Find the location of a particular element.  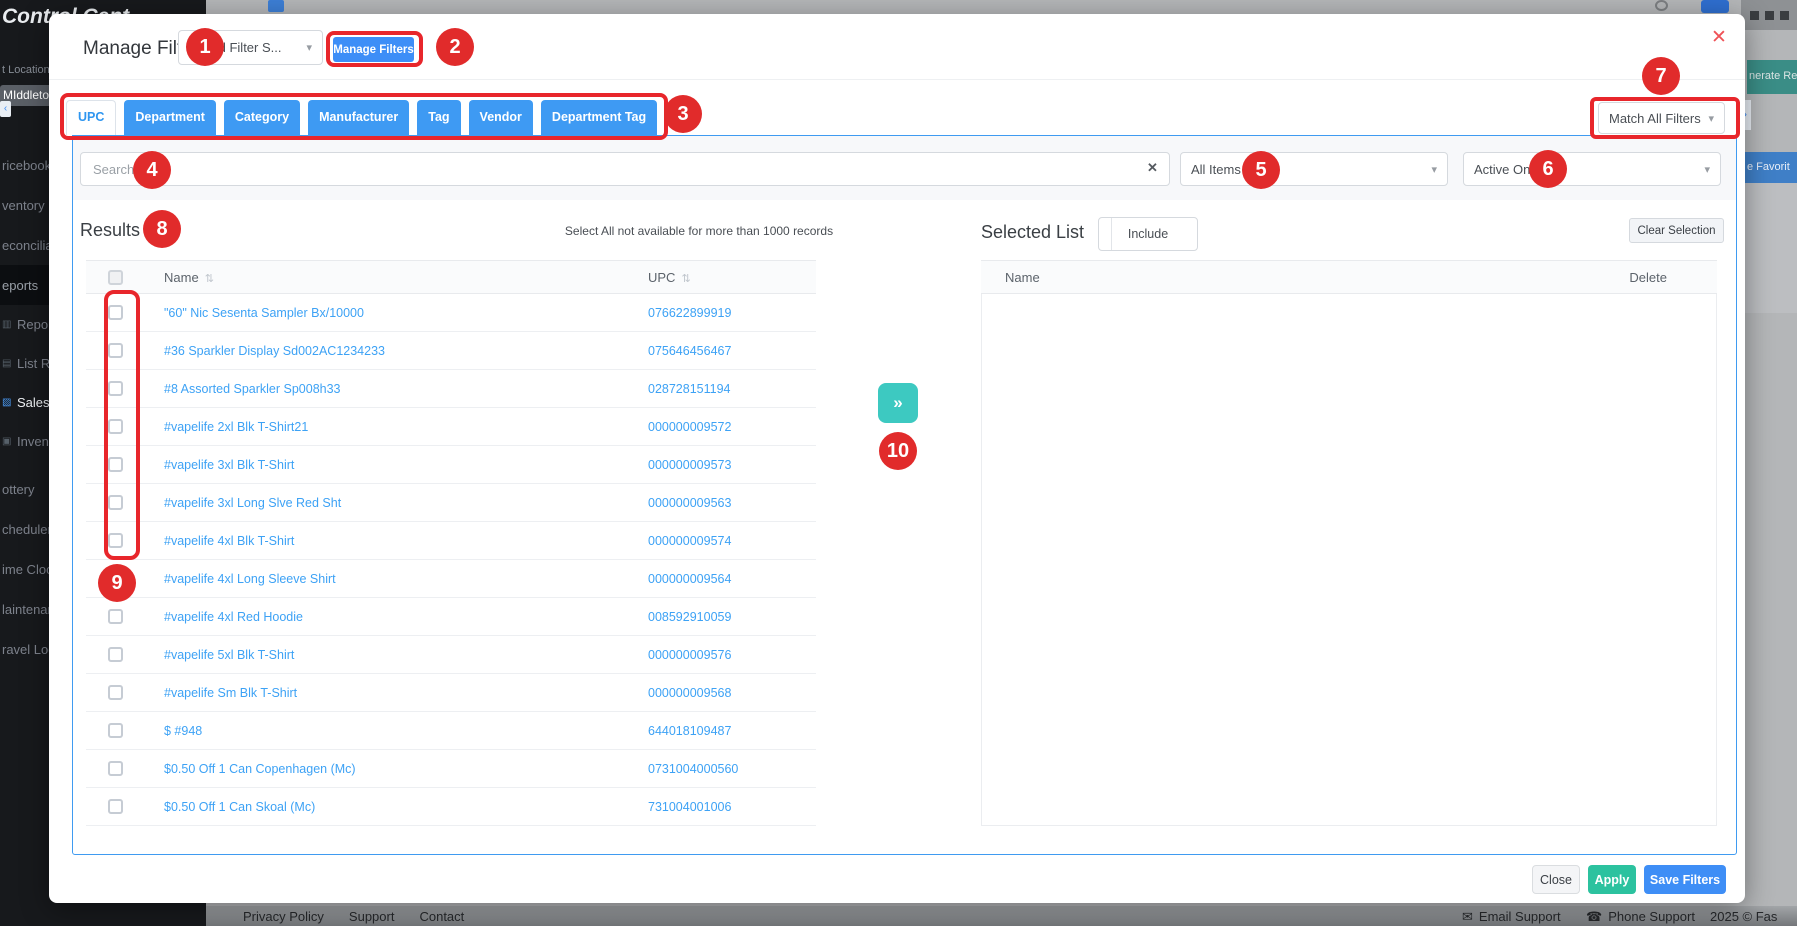

product-upc-link: 028728151194 is located at coordinates (732, 389).